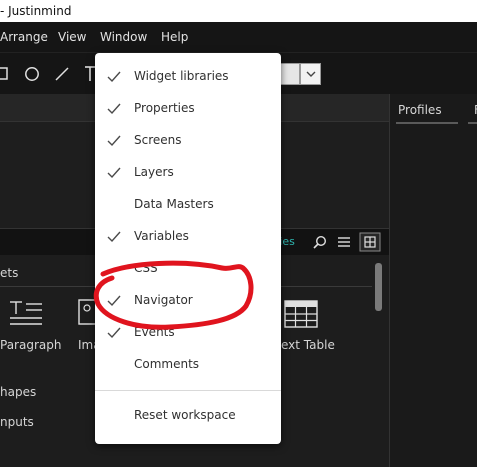 This screenshot has height=467, width=477. I want to click on category-inputs: nputs, so click(17, 422).